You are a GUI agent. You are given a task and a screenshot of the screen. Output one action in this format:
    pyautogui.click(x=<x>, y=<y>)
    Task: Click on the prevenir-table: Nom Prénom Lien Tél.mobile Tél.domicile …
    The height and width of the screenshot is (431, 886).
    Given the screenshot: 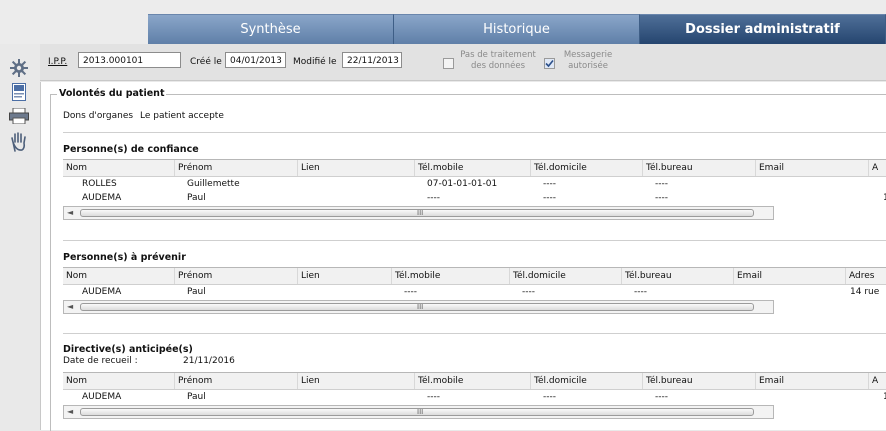 What is the action you would take?
    pyautogui.click(x=474, y=290)
    